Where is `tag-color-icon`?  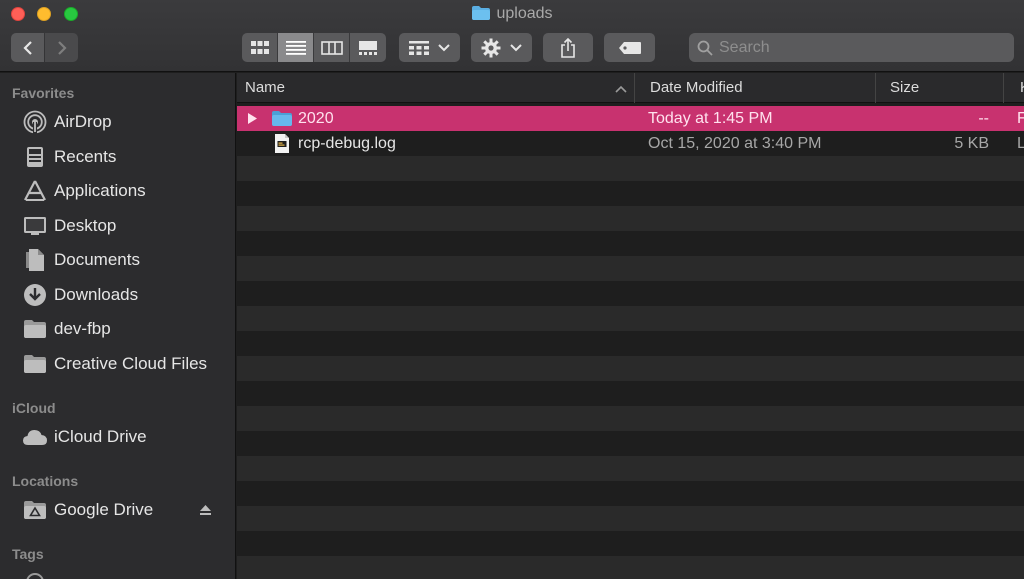
tag-color-icon is located at coordinates (35, 576).